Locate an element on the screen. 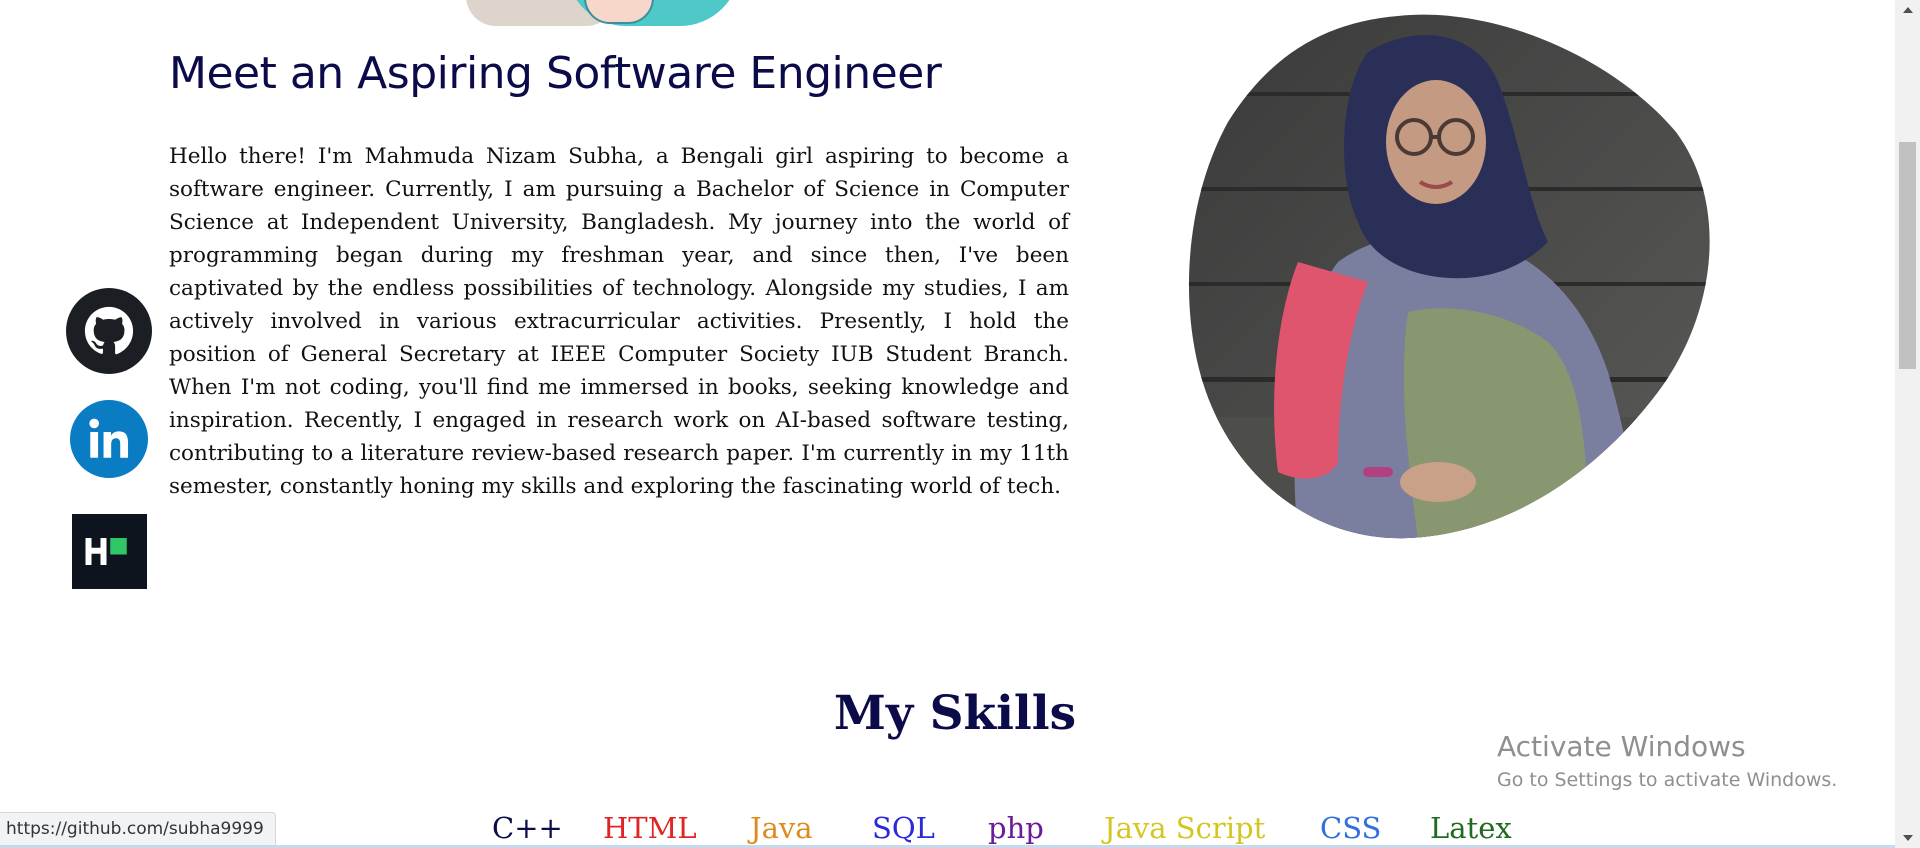  about-title: Meet an Aspiring Software Engineer is located at coordinates (555, 73).